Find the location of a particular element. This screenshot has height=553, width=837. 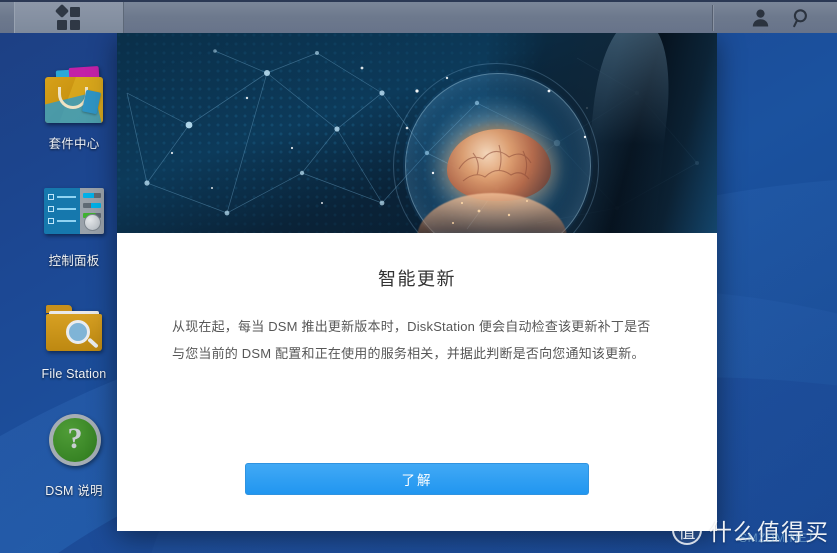

taskbar-spacer is located at coordinates (418, 17).